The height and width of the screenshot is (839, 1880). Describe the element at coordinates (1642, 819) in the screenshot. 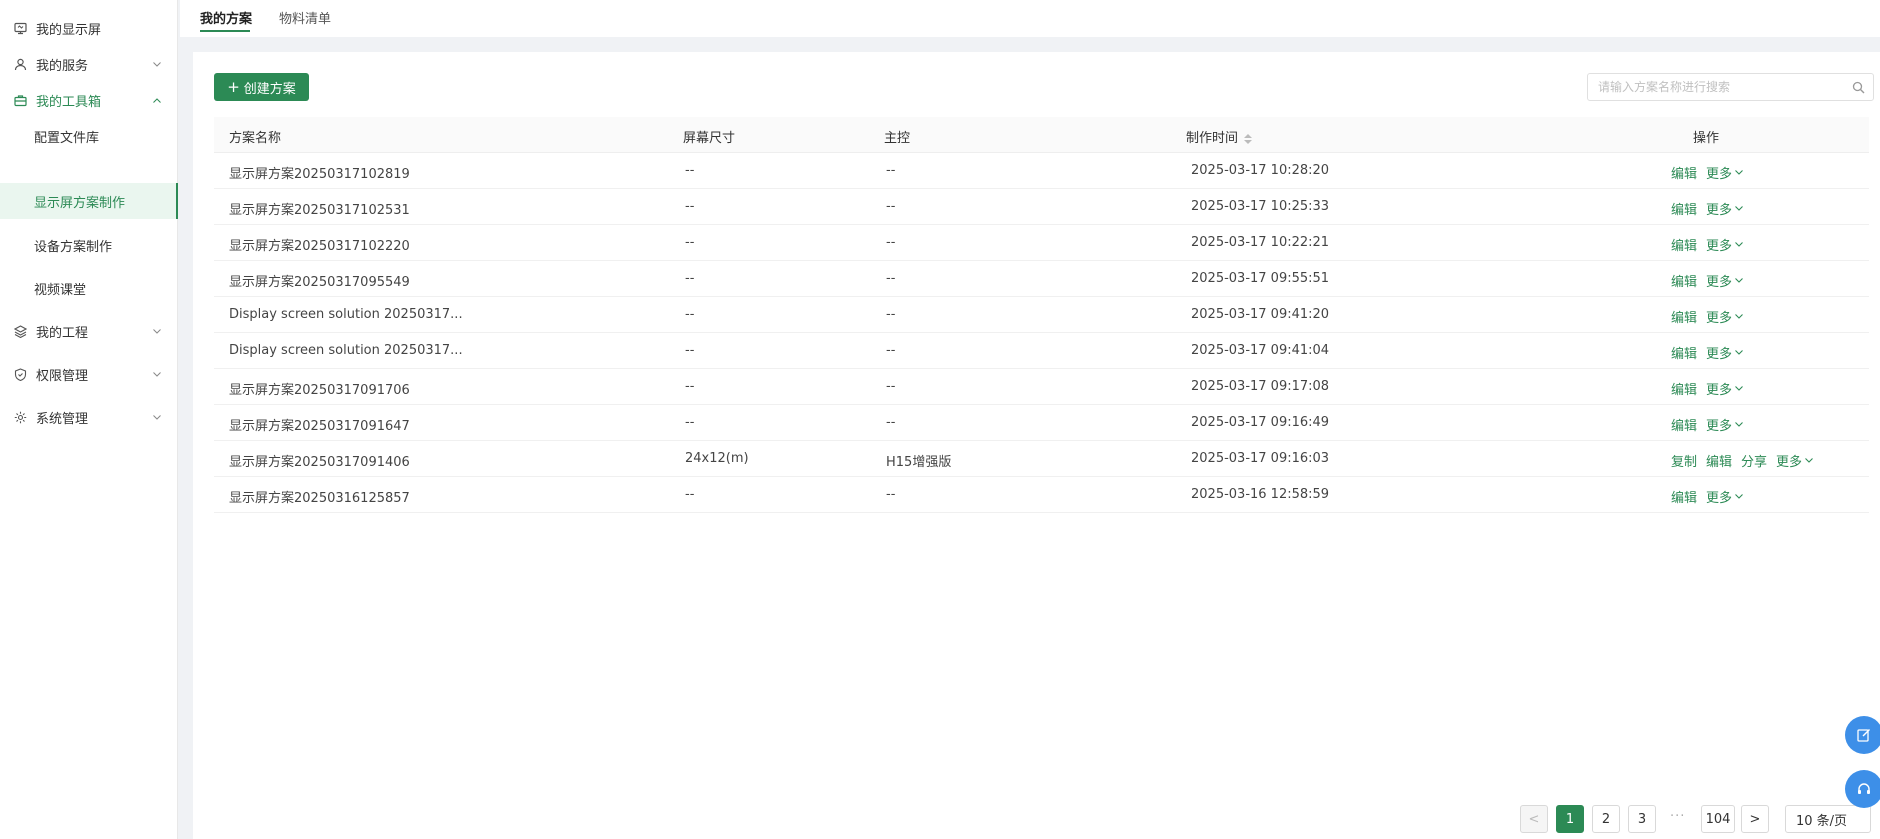

I see `page-button: 3` at that location.